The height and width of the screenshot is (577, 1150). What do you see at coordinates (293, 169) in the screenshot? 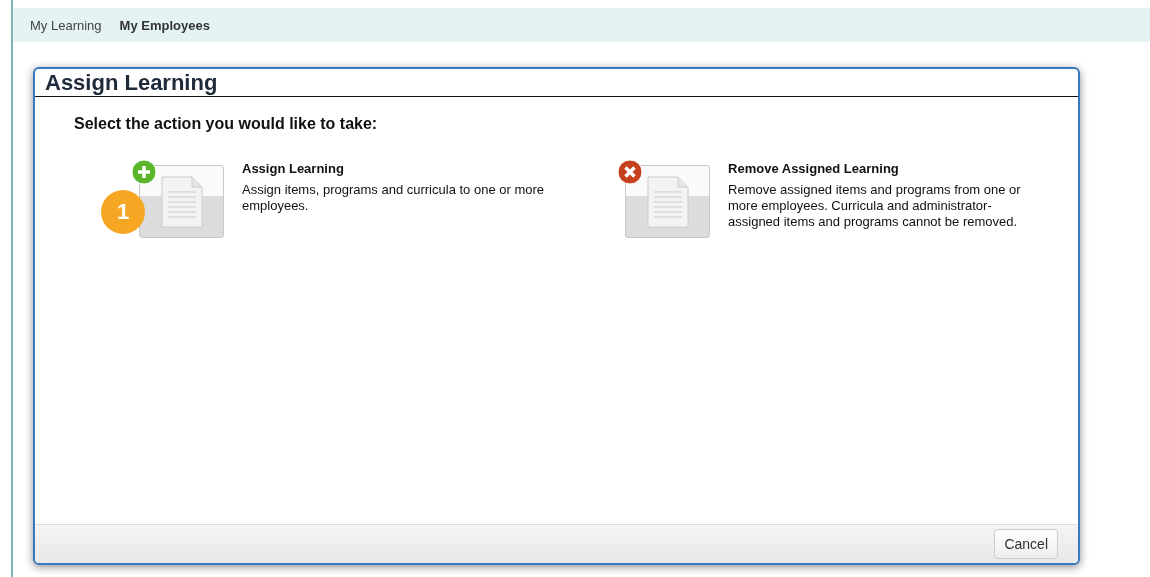
I see `option-title: Assign Learning` at bounding box center [293, 169].